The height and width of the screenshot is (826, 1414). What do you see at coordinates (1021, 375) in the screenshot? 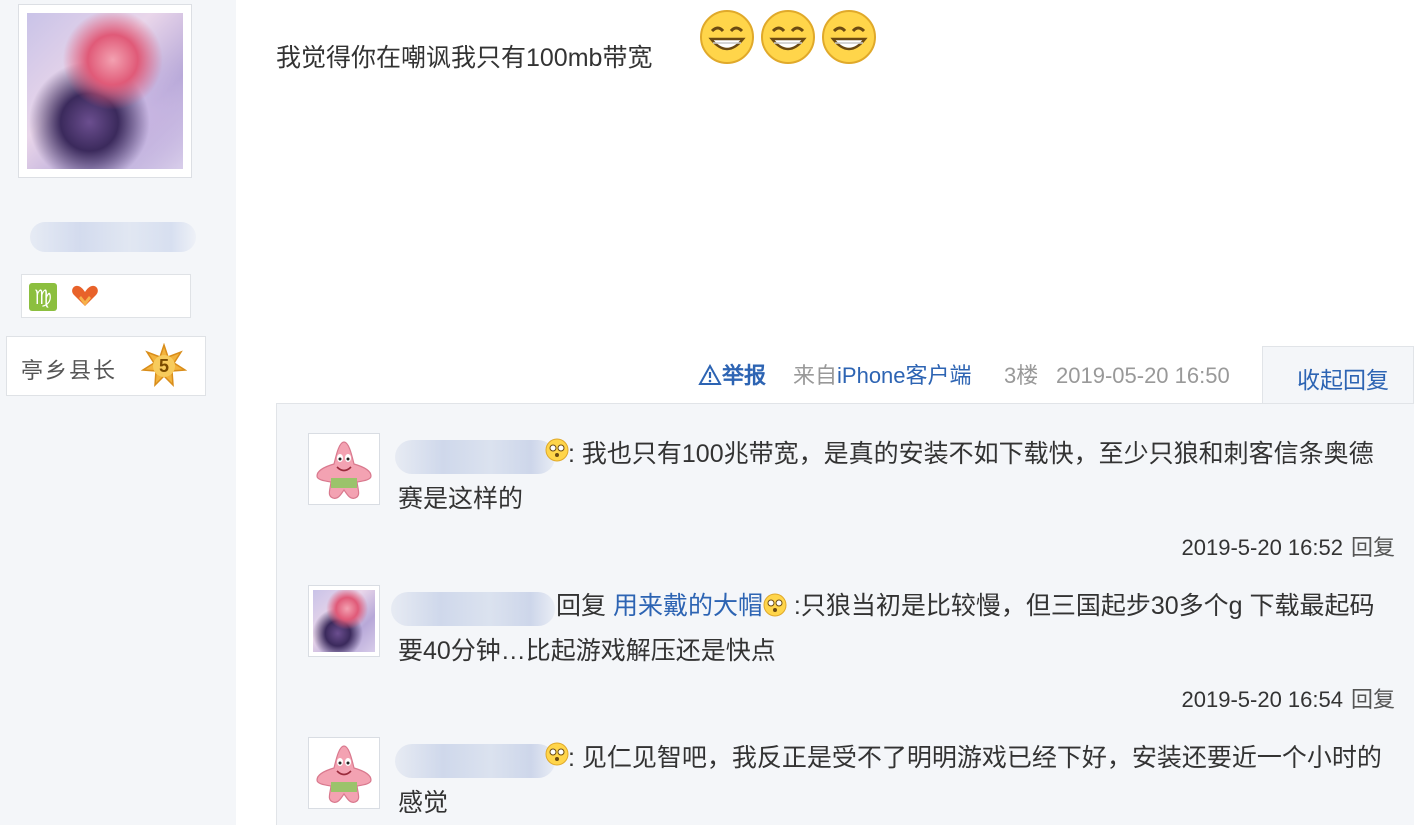
I see `floor-number: 3楼` at bounding box center [1021, 375].